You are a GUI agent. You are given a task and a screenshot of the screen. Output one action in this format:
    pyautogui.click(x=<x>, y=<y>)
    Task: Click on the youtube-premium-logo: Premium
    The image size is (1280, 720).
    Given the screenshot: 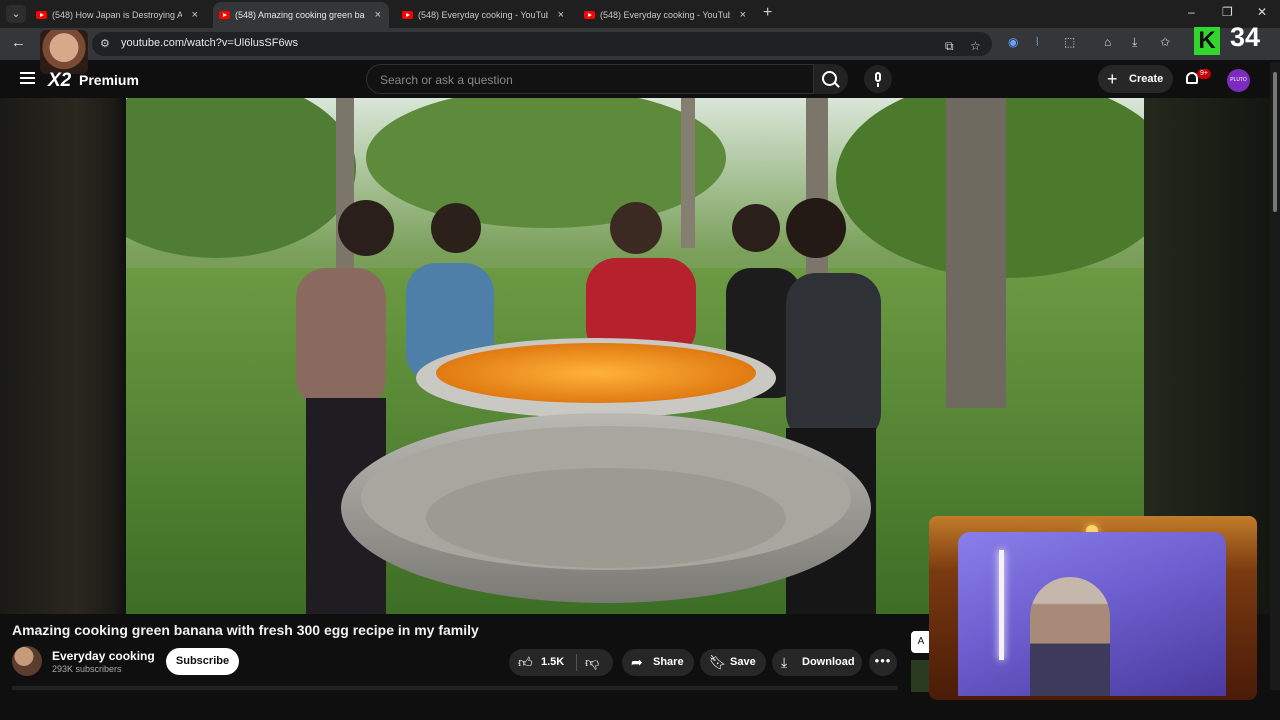 What is the action you would take?
    pyautogui.click(x=109, y=80)
    